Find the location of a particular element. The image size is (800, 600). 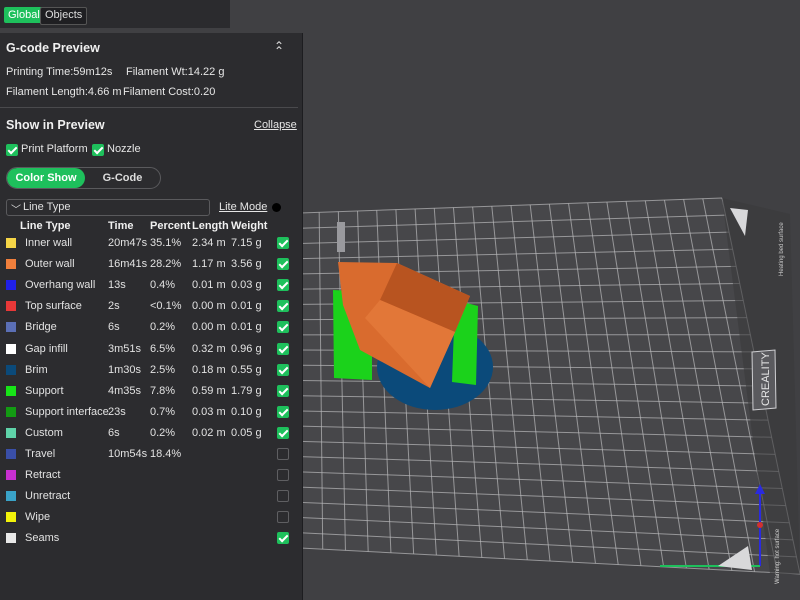

line-type-dropdown-value: Line Type is located at coordinates (47, 207).